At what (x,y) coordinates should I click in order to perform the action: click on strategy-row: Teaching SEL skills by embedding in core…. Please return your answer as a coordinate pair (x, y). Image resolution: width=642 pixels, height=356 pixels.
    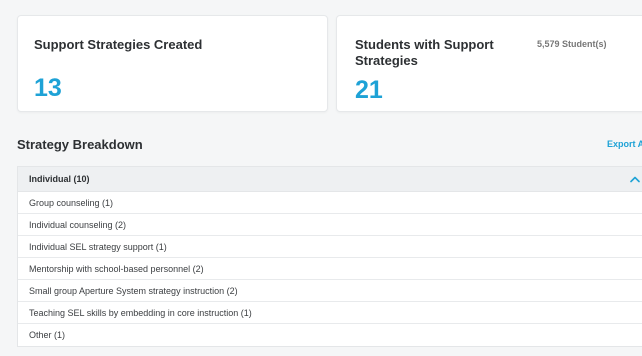
    Looking at the image, I should click on (330, 313).